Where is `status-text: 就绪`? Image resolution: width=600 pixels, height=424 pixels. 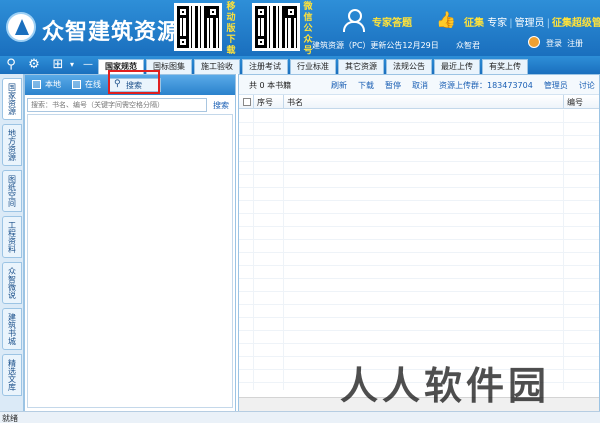 status-text: 就绪 is located at coordinates (10, 418).